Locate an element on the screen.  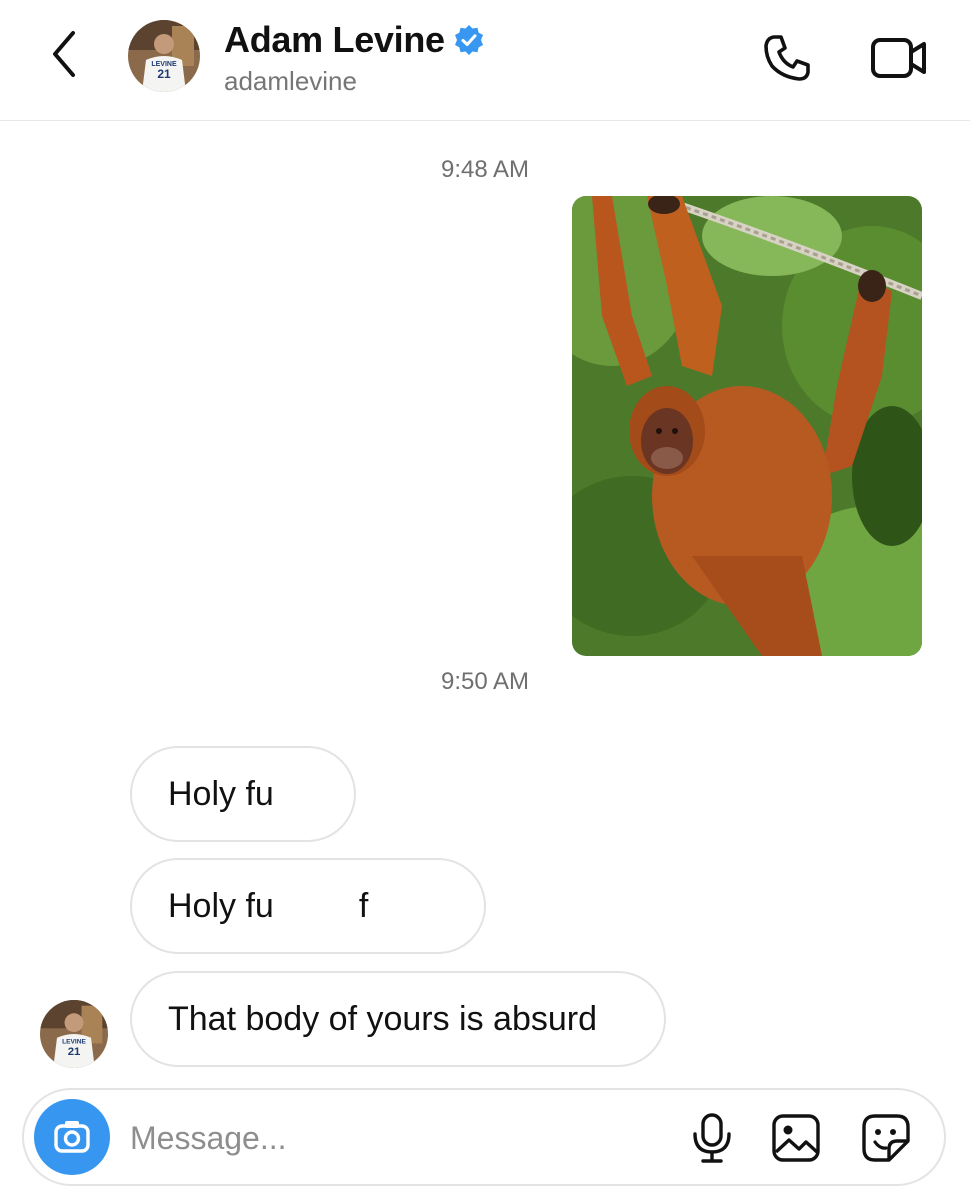
camera-button is located at coordinates (72, 1137).